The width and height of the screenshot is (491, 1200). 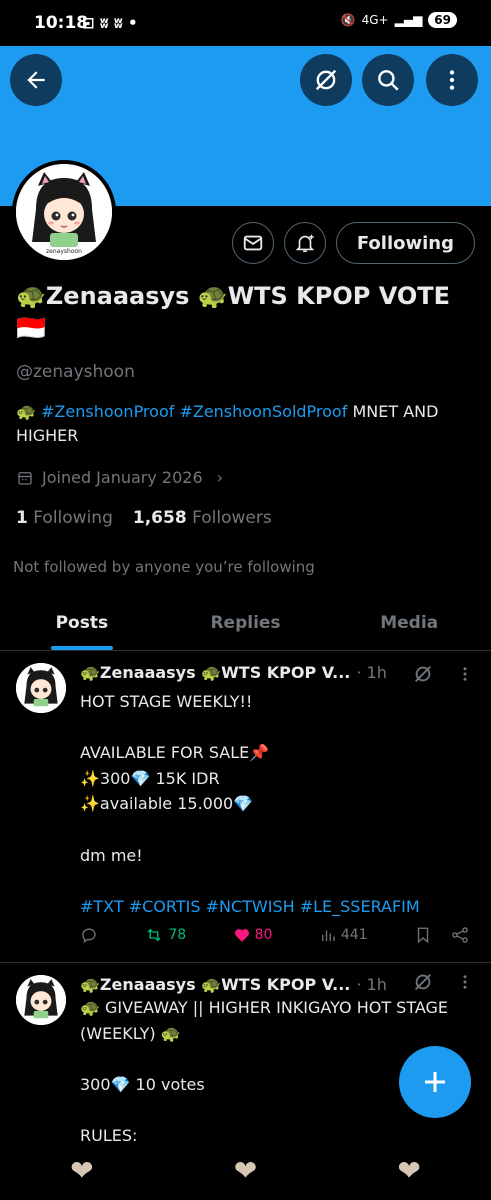 What do you see at coordinates (375, 20) in the screenshot?
I see `network-label: 4G+` at bounding box center [375, 20].